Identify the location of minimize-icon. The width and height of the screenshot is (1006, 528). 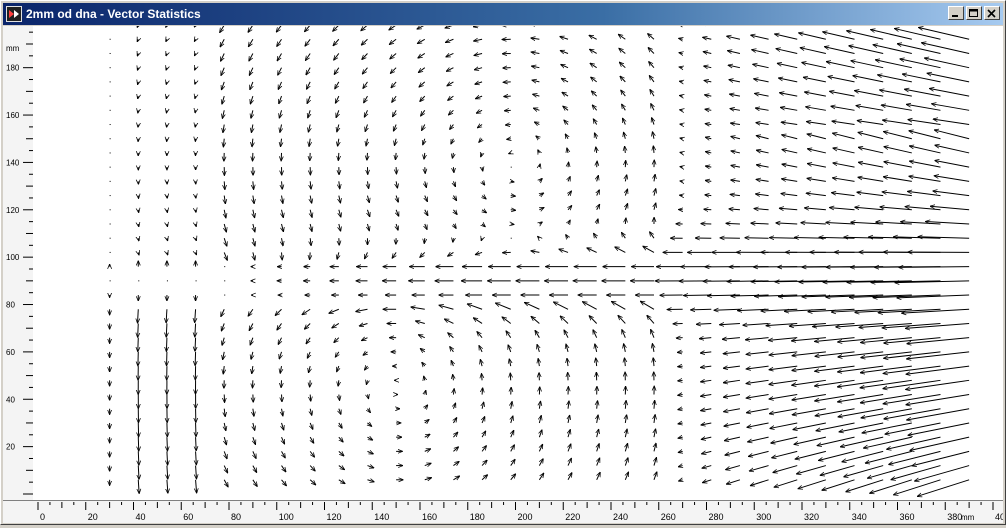
(956, 13).